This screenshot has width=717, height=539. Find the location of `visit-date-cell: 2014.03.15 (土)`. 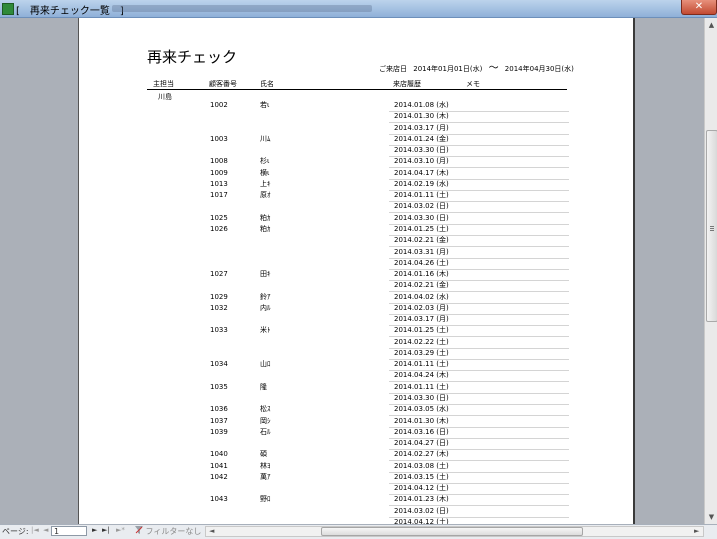

visit-date-cell: 2014.03.15 (土) is located at coordinates (421, 476).